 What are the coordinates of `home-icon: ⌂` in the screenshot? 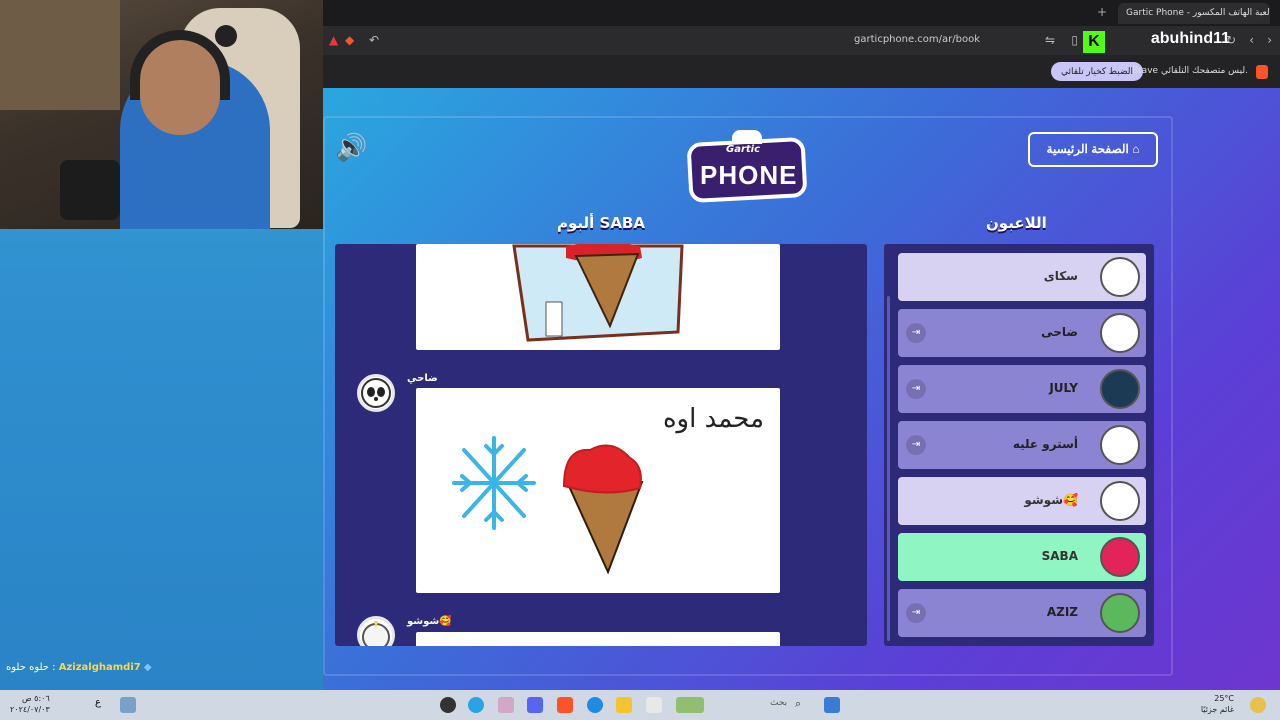 It's located at (1136, 149).